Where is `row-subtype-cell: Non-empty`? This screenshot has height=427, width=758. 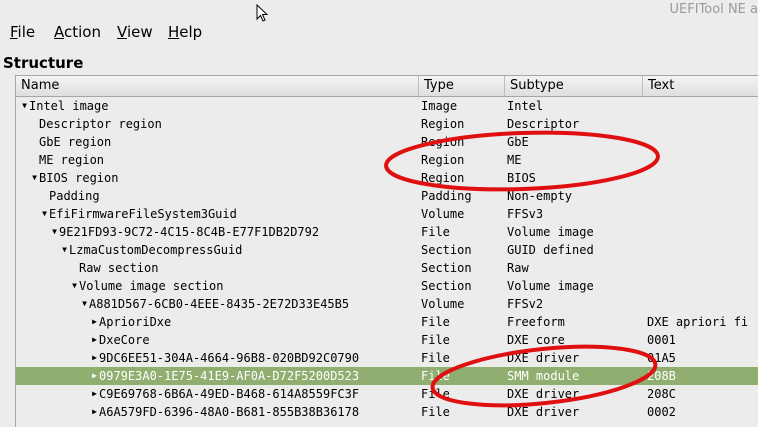 row-subtype-cell: Non-empty is located at coordinates (540, 196).